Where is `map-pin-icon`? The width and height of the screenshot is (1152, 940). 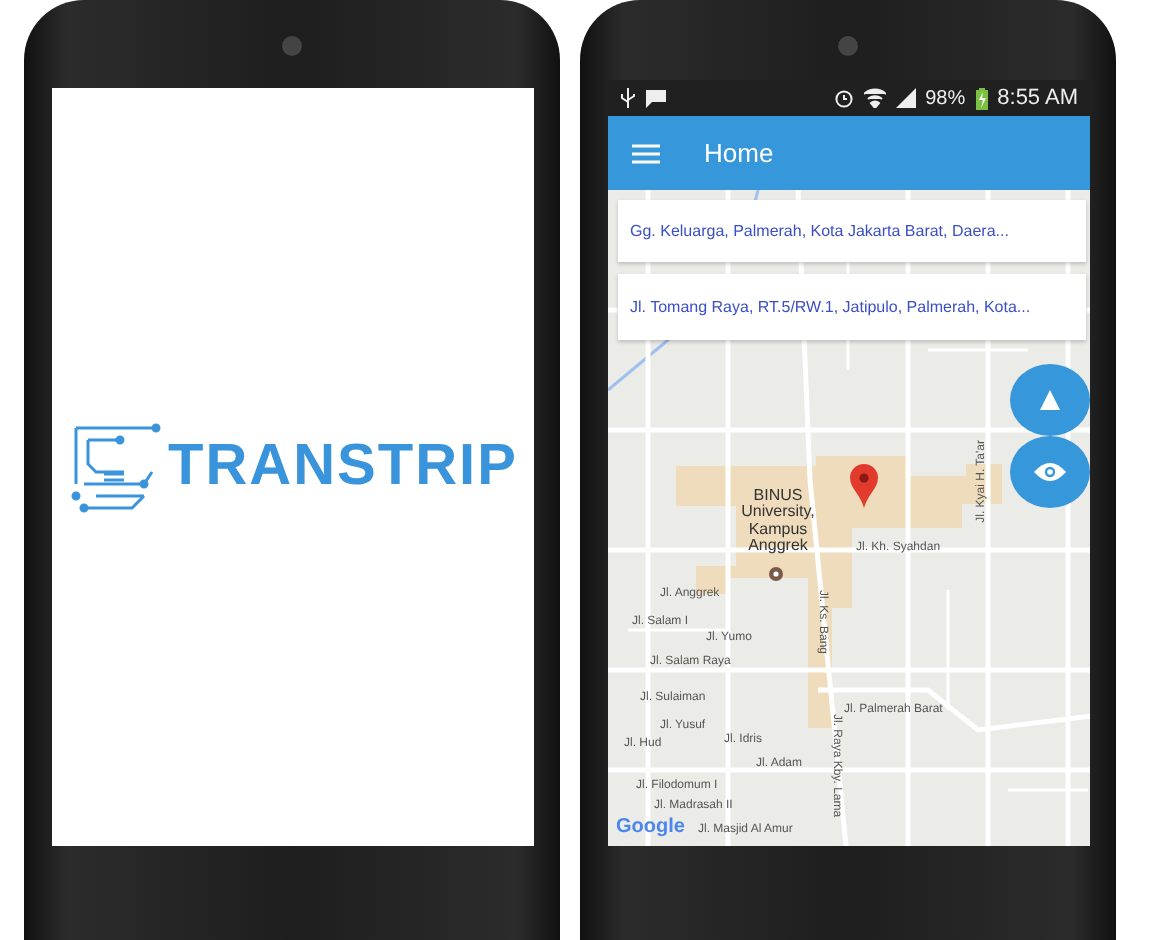
map-pin-icon is located at coordinates (864, 486).